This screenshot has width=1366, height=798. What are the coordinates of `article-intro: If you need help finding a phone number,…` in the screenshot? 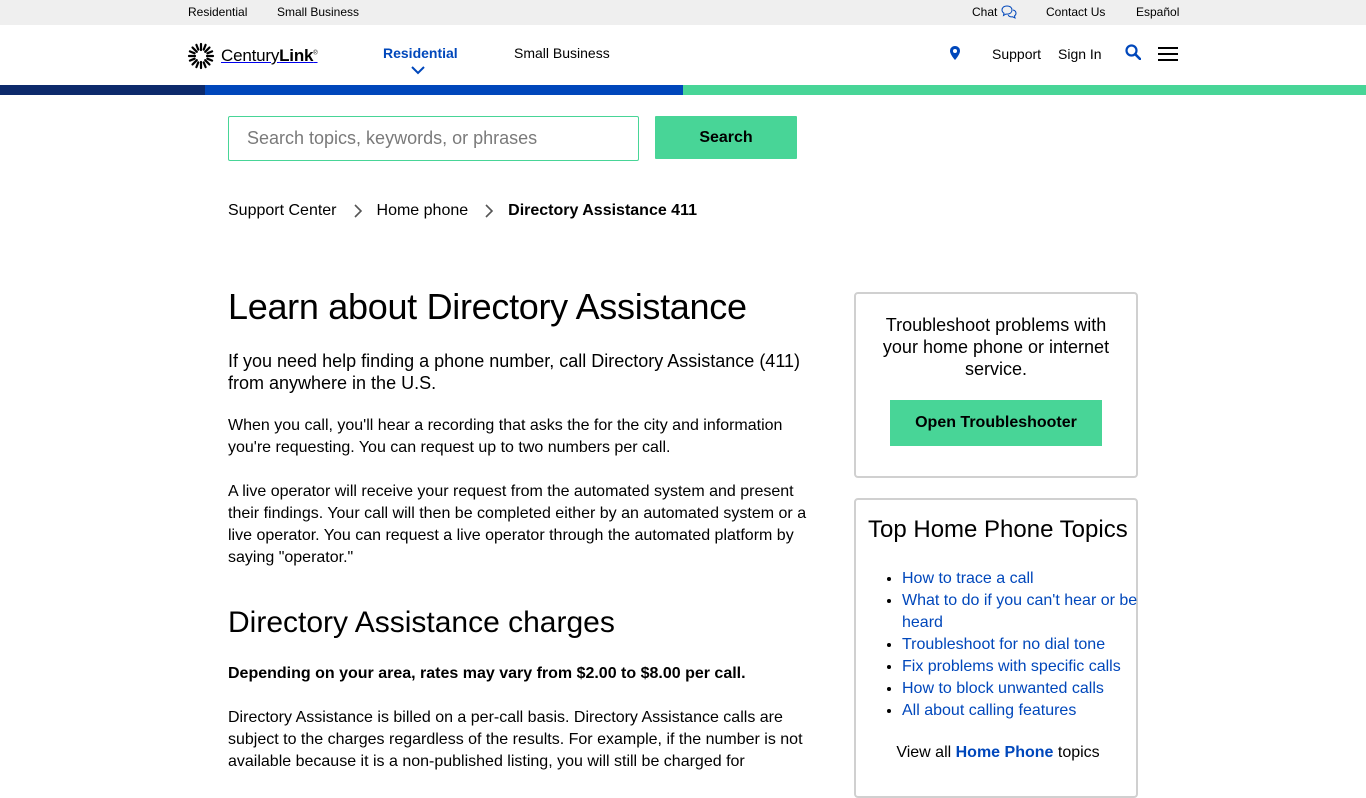 It's located at (514, 372).